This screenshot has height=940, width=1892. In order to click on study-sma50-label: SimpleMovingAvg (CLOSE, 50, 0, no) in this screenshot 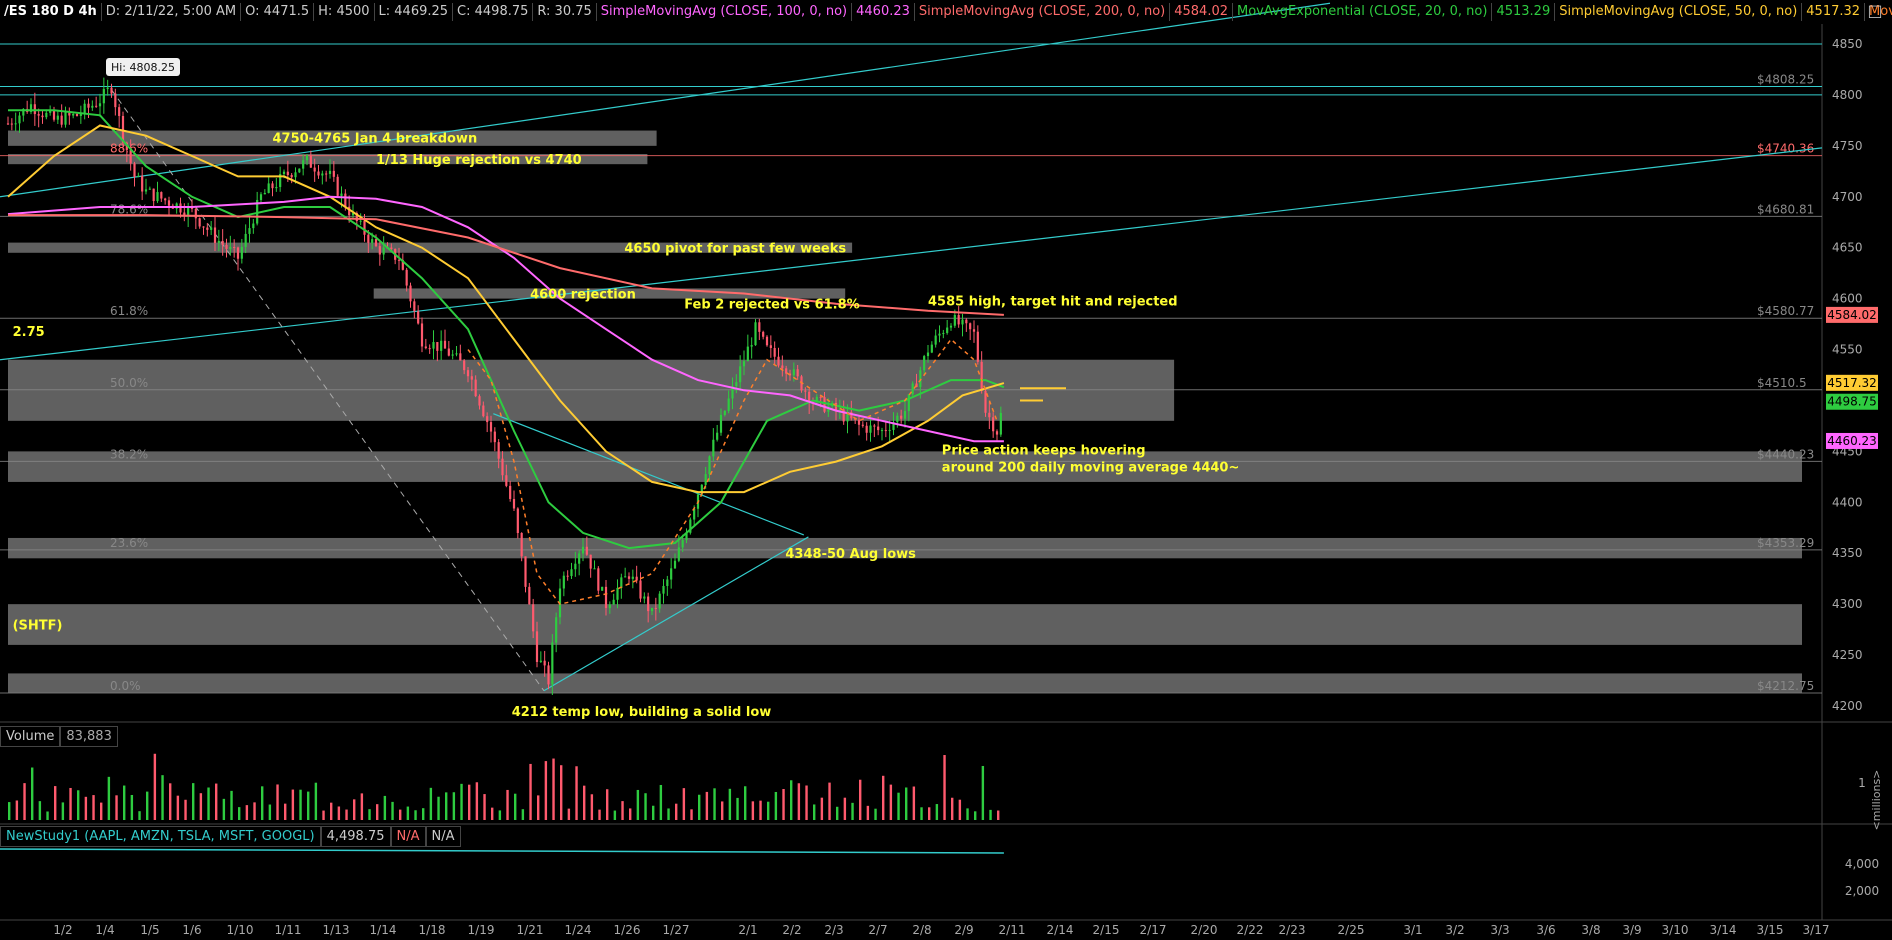, I will do `click(1679, 12)`.